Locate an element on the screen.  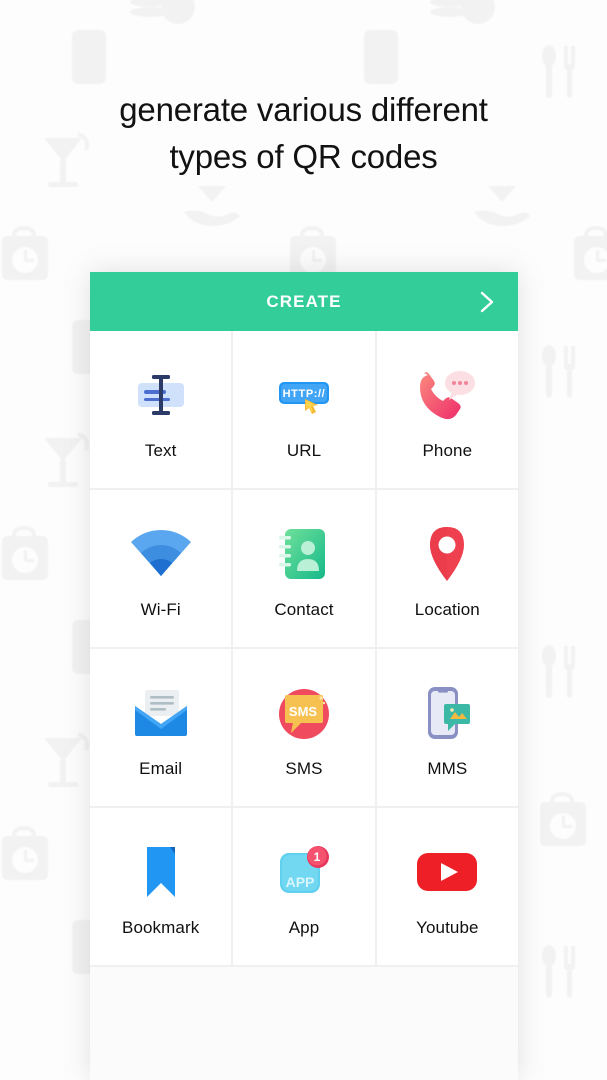
grid-item-label: SMS is located at coordinates (304, 768).